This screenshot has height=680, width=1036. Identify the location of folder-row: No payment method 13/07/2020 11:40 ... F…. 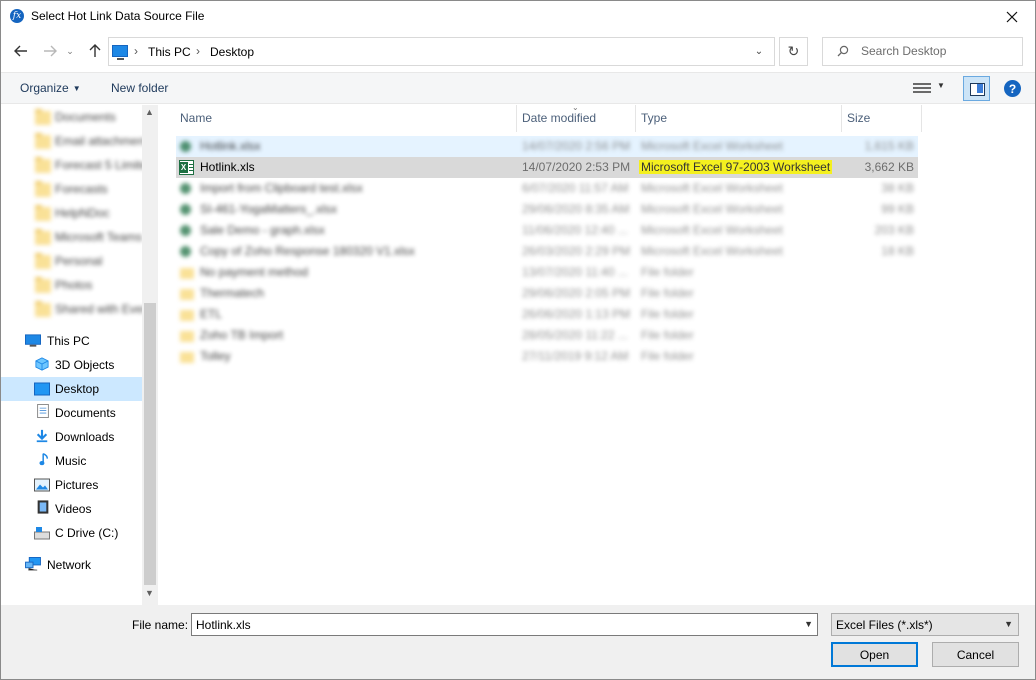
(547, 272).